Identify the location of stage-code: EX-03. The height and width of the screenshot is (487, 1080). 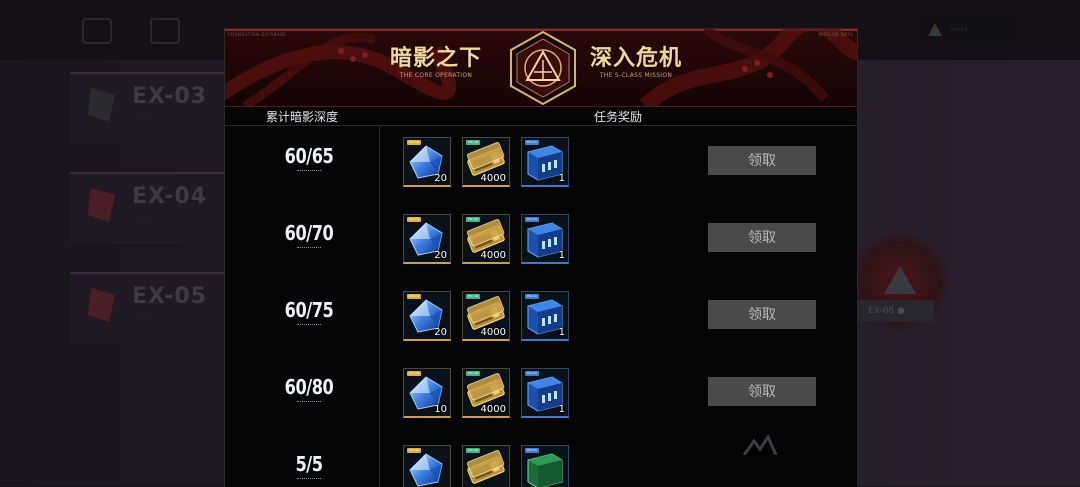
(169, 96).